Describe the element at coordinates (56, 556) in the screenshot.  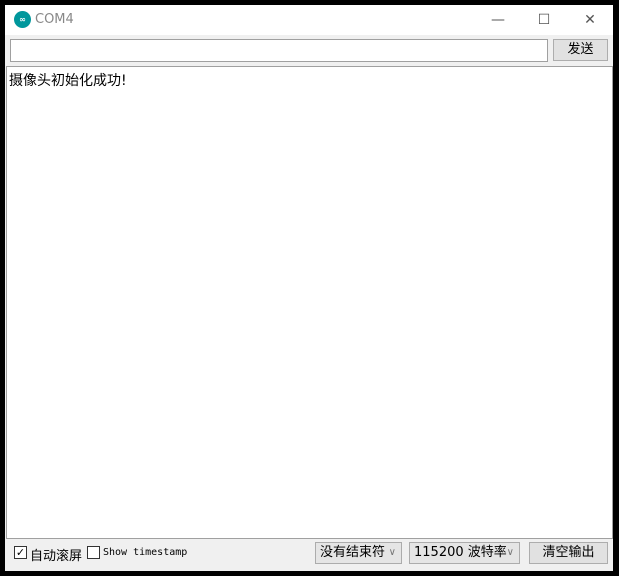
I see `autoscroll-label: 自动滚屏` at that location.